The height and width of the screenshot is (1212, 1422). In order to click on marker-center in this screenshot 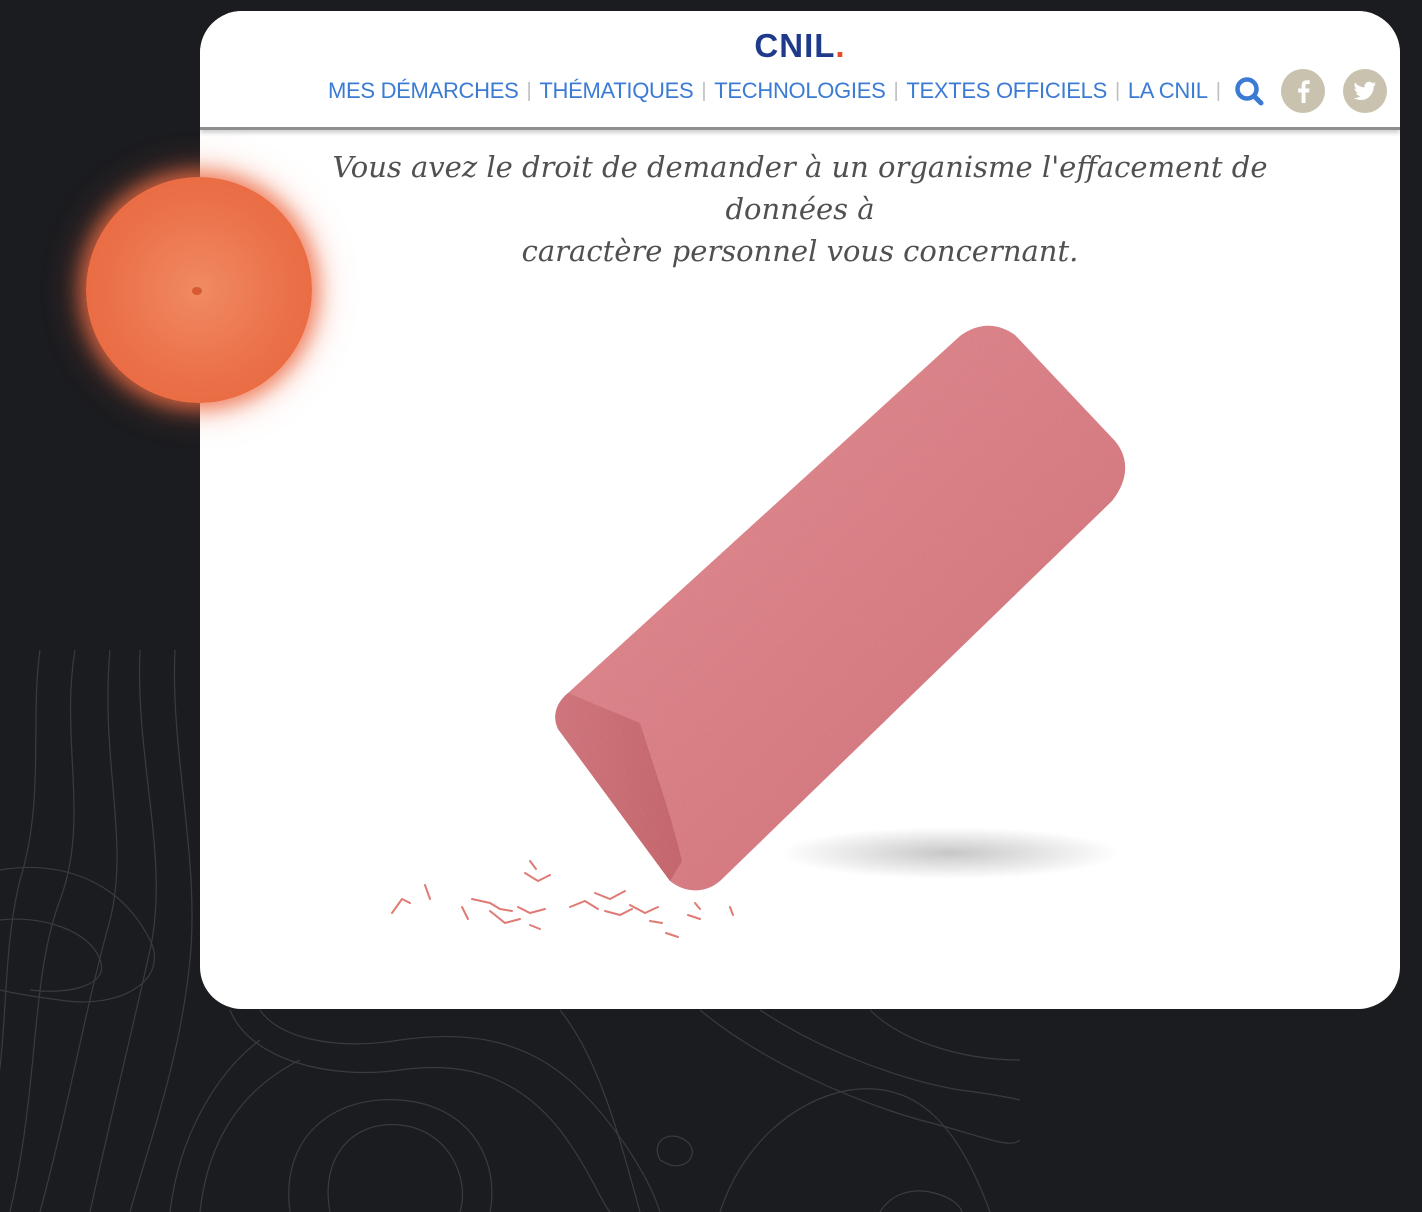, I will do `click(197, 291)`.